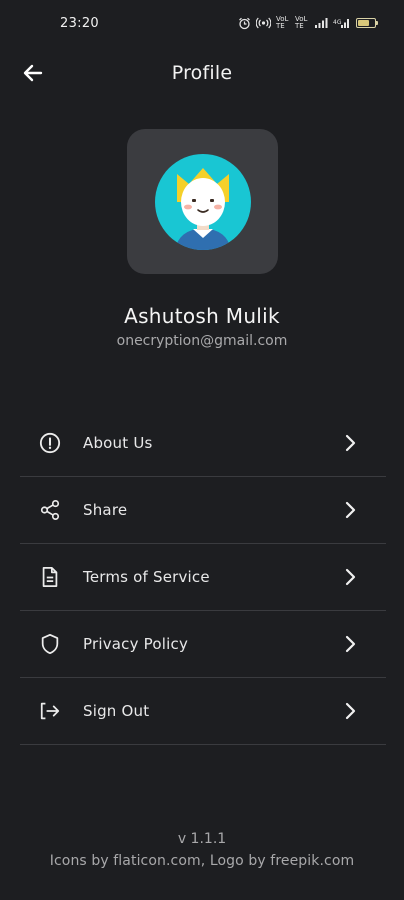  I want to click on menu-item-sign-out: Sign Out, so click(203, 711).